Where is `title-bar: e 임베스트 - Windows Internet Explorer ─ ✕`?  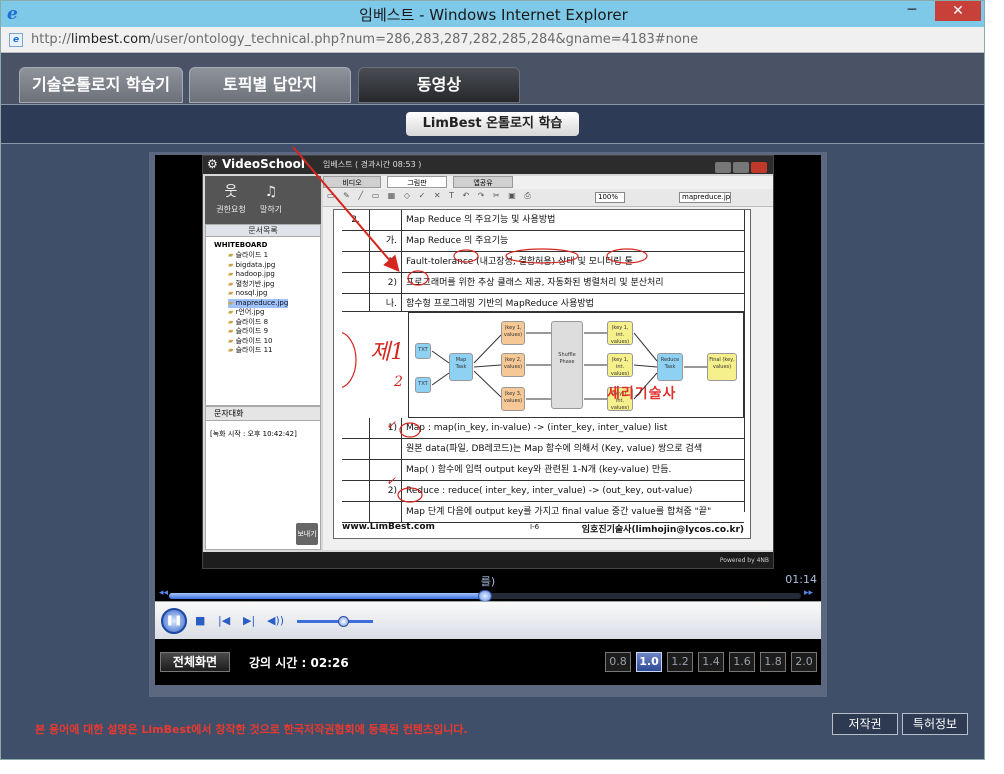 title-bar: e 임베스트 - Windows Internet Explorer ─ ✕ is located at coordinates (492, 14).